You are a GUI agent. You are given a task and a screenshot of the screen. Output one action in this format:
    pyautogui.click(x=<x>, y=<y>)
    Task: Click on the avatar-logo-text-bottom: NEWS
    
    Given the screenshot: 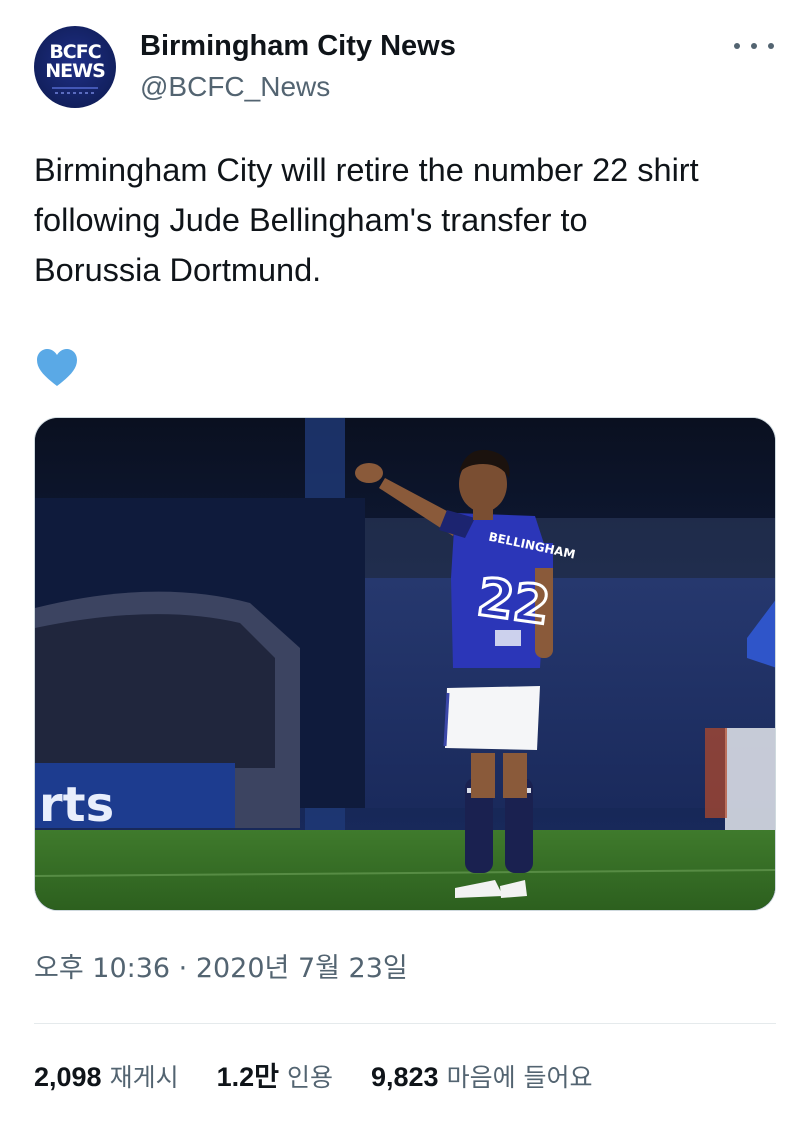 What is the action you would take?
    pyautogui.click(x=75, y=71)
    